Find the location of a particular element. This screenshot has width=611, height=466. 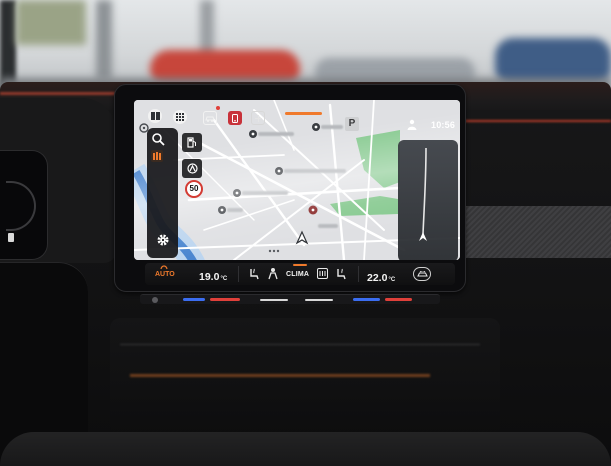

air-vent-strip is located at coordinates (290, 299).